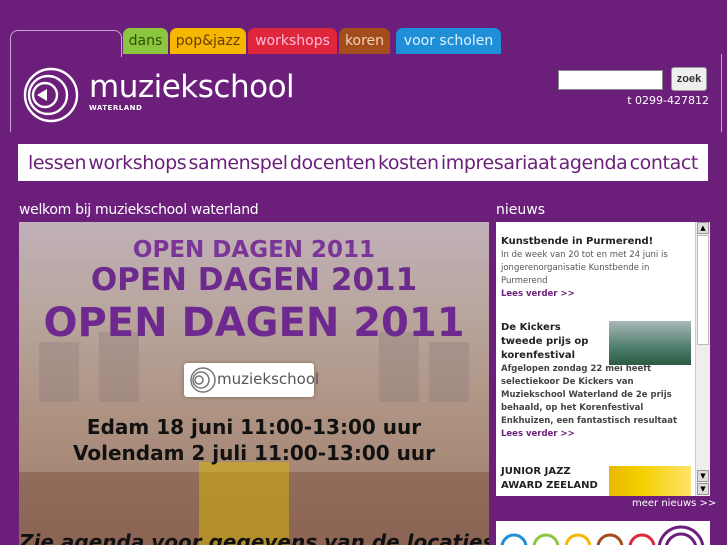 Image resolution: width=727 pixels, height=545 pixels. I want to click on news-item: JUNIOR JAZZ AWARD ZEELAND, so click(556, 479).